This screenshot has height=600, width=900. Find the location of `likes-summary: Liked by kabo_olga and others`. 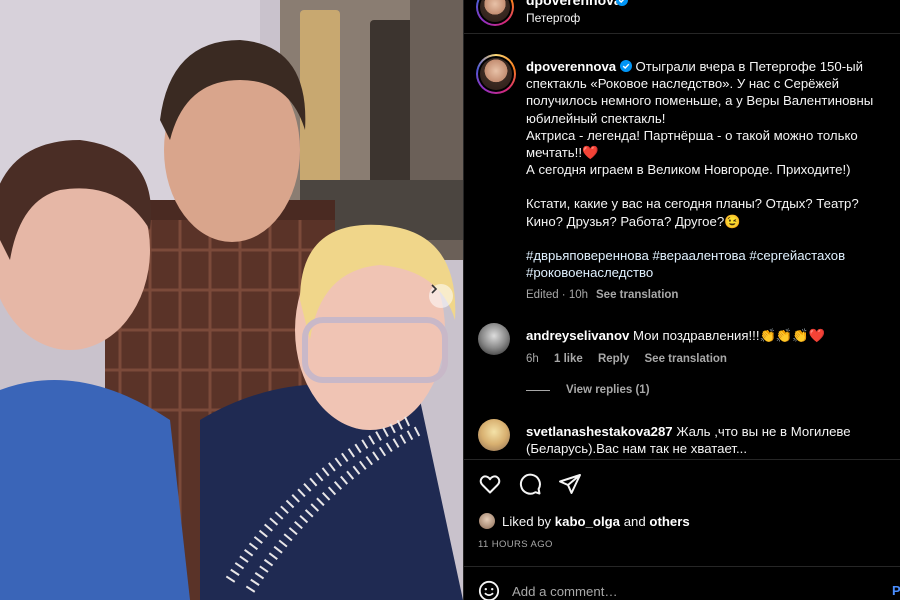

likes-summary: Liked by kabo_olga and others is located at coordinates (584, 521).